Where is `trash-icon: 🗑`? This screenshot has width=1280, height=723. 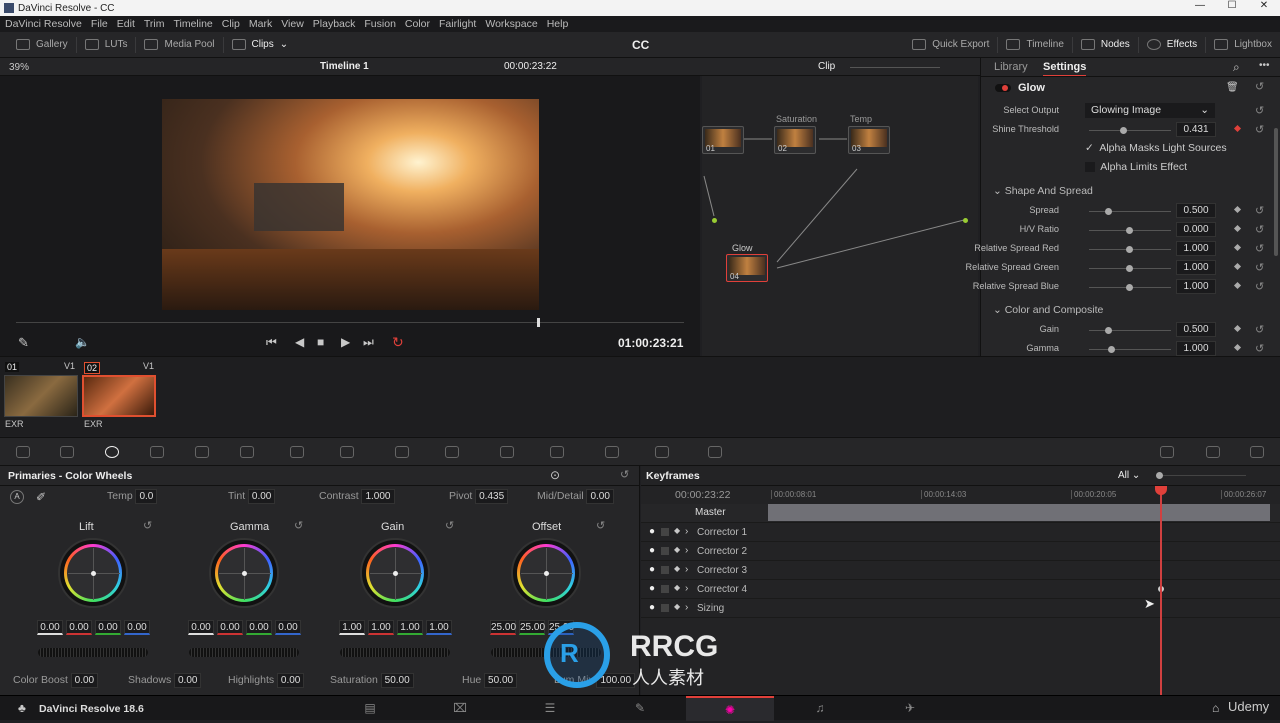 trash-icon: 🗑 is located at coordinates (1232, 87).